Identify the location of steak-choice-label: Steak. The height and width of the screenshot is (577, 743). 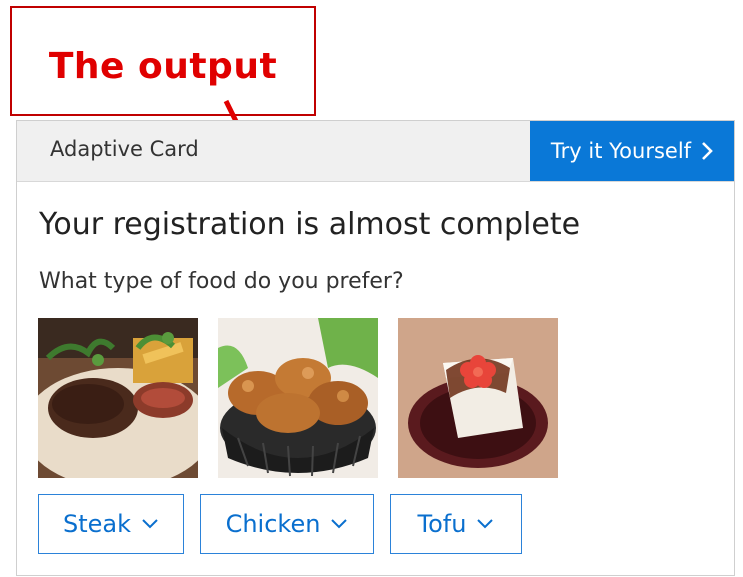
(96, 524).